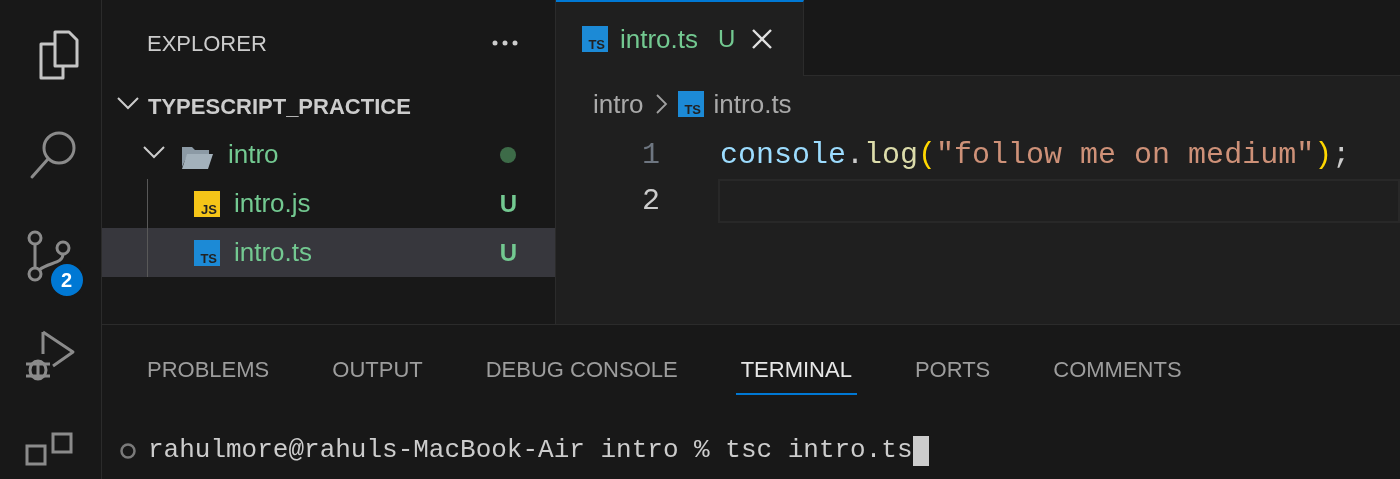 The height and width of the screenshot is (479, 1400). I want to click on tree-item: JS intro.js U, so click(328, 203).